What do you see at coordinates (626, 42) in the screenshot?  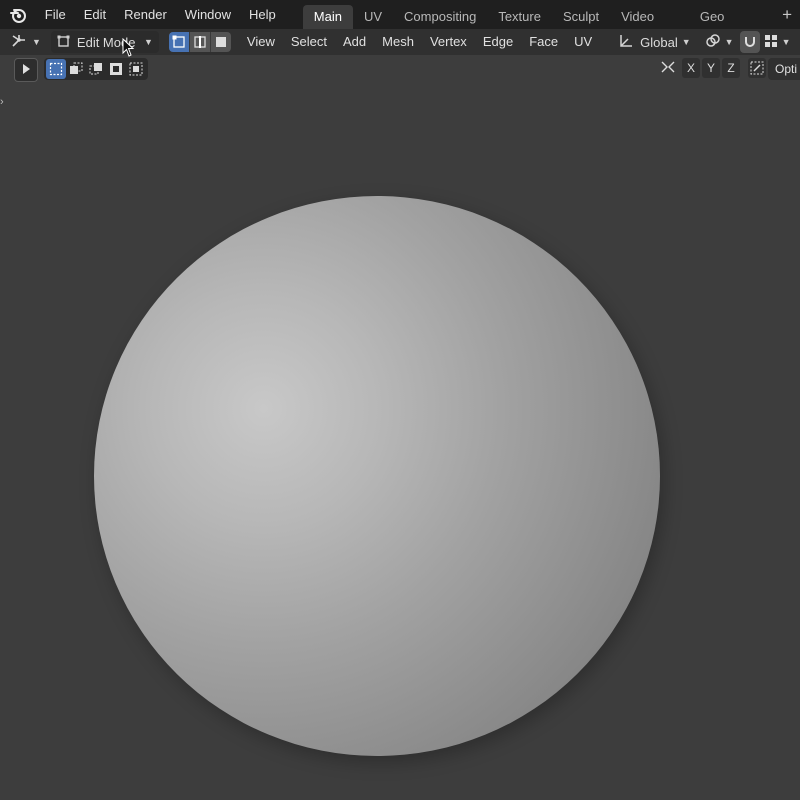 I see `transform-orientation-icon` at bounding box center [626, 42].